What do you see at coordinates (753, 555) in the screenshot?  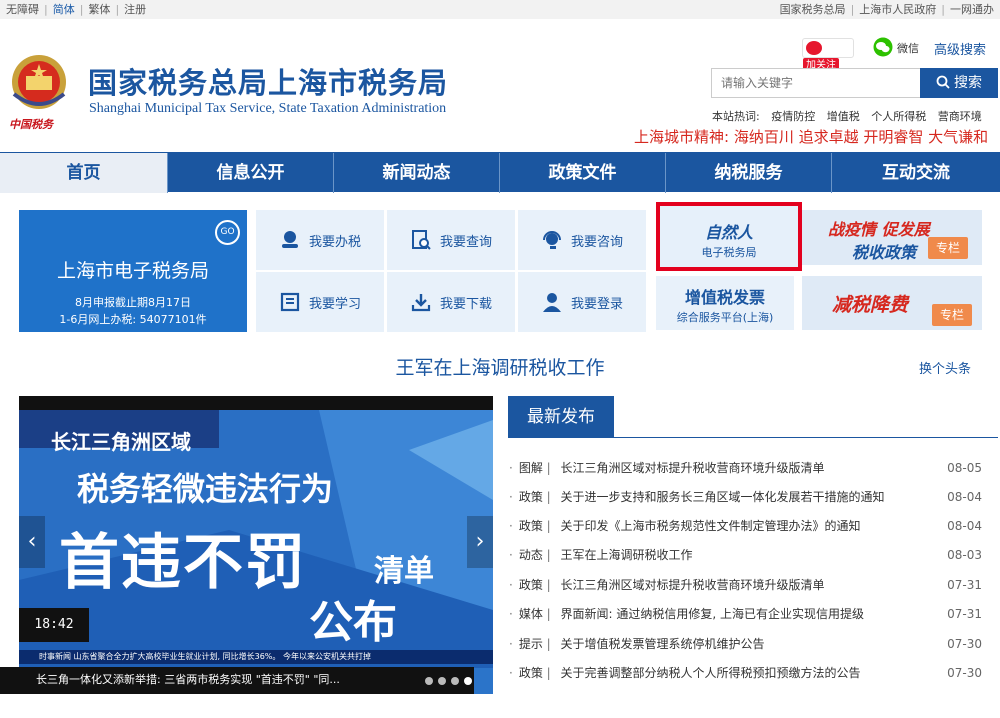 I see `news-item: · 动态 | 王军在上海调研税收工作 08-03` at bounding box center [753, 555].